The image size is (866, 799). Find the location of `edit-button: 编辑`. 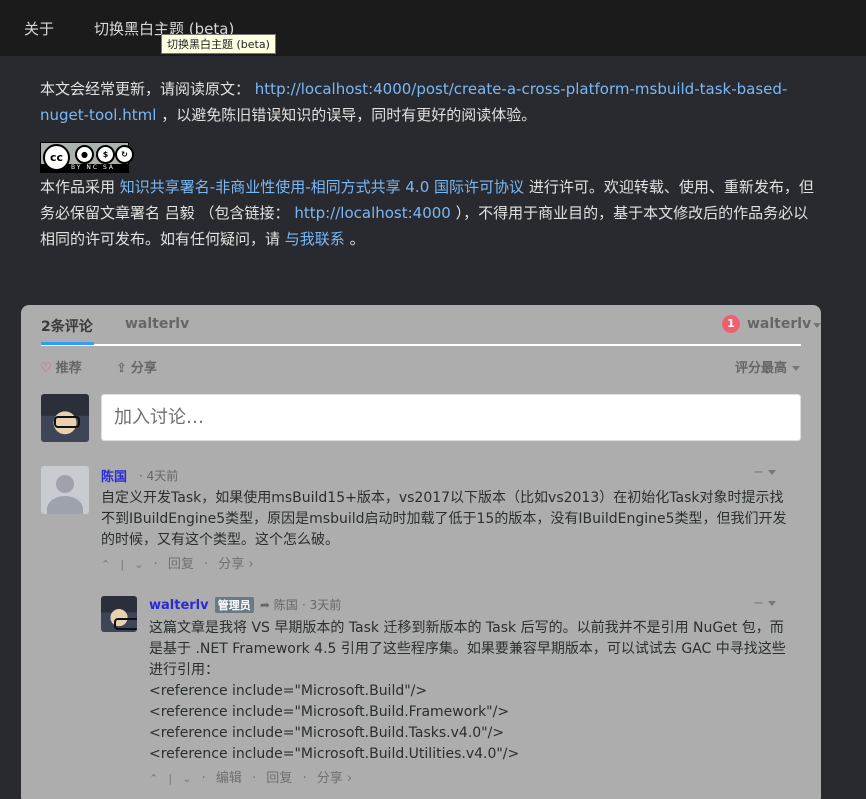

edit-button: 编辑 is located at coordinates (229, 778).